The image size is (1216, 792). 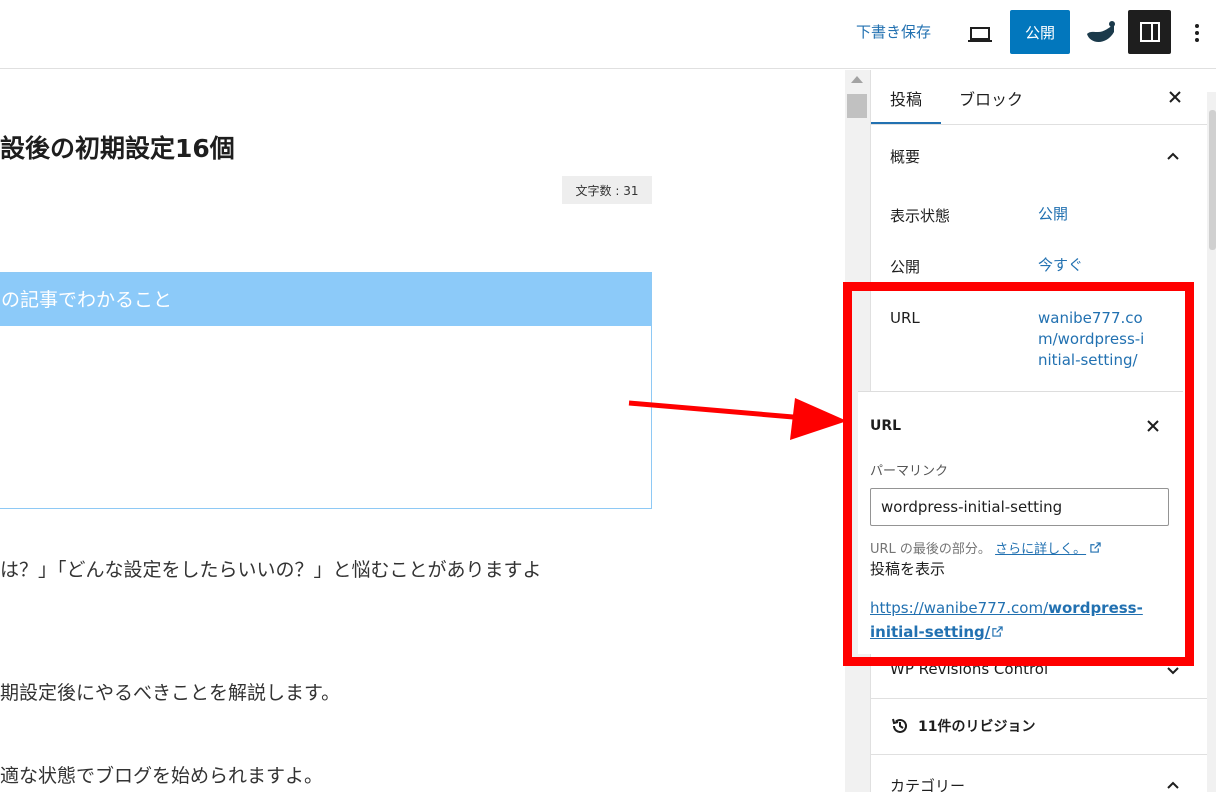 What do you see at coordinates (1197, 33) in the screenshot?
I see `more-vertical-icon` at bounding box center [1197, 33].